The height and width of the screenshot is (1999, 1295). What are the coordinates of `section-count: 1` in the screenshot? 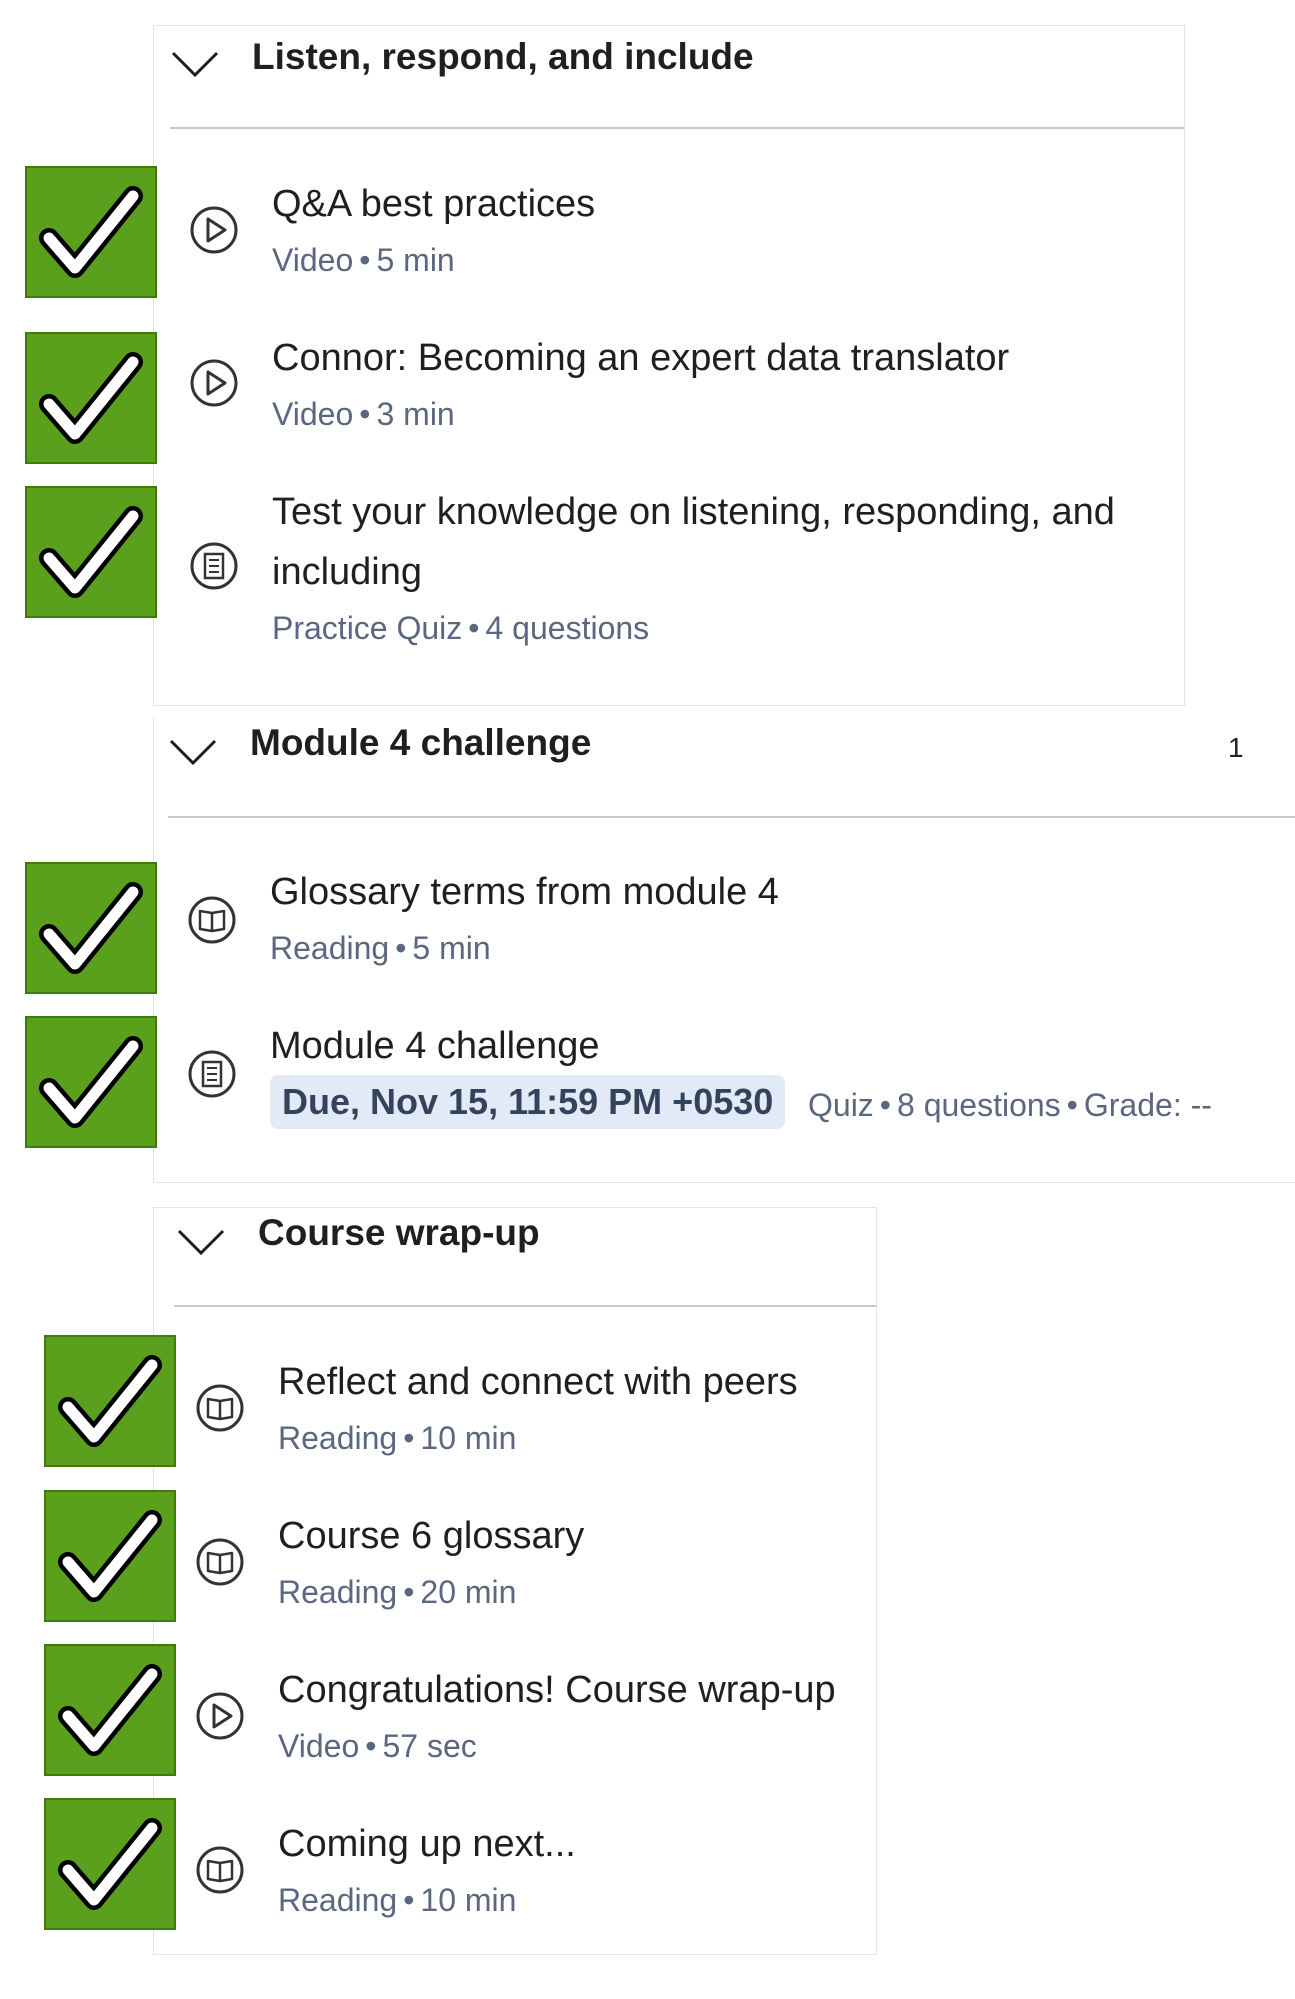 It's located at (1236, 747).